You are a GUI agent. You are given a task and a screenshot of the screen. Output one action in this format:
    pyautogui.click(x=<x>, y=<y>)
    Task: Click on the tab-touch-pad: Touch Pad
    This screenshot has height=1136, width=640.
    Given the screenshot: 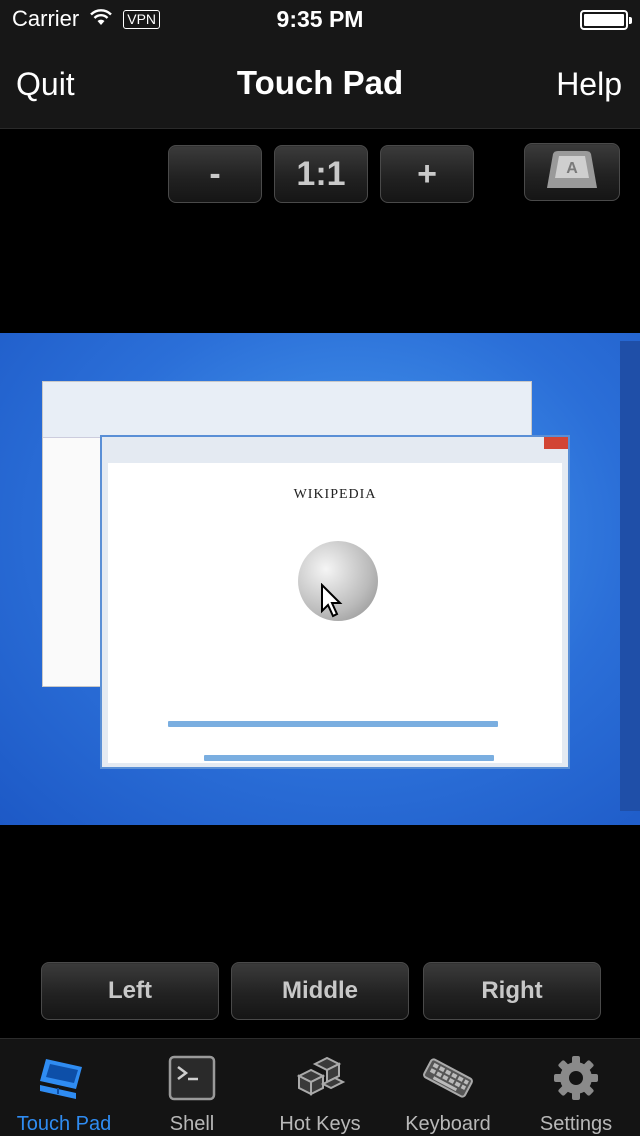 What is the action you would take?
    pyautogui.click(x=64, y=1087)
    